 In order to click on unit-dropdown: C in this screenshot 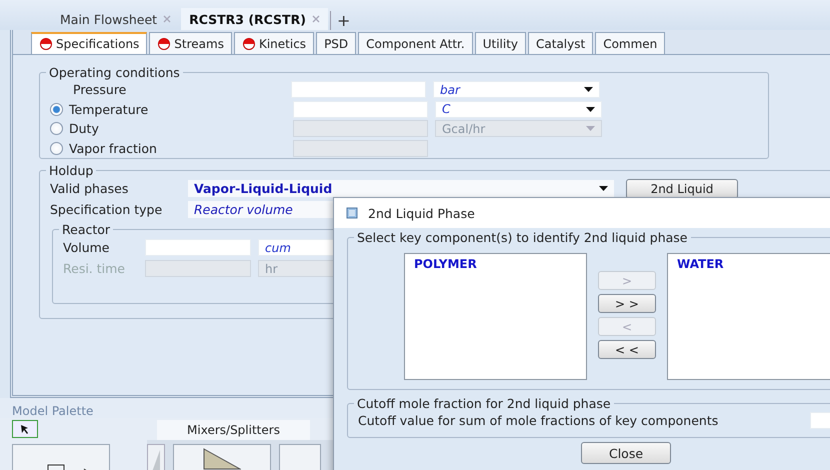, I will do `click(518, 109)`.